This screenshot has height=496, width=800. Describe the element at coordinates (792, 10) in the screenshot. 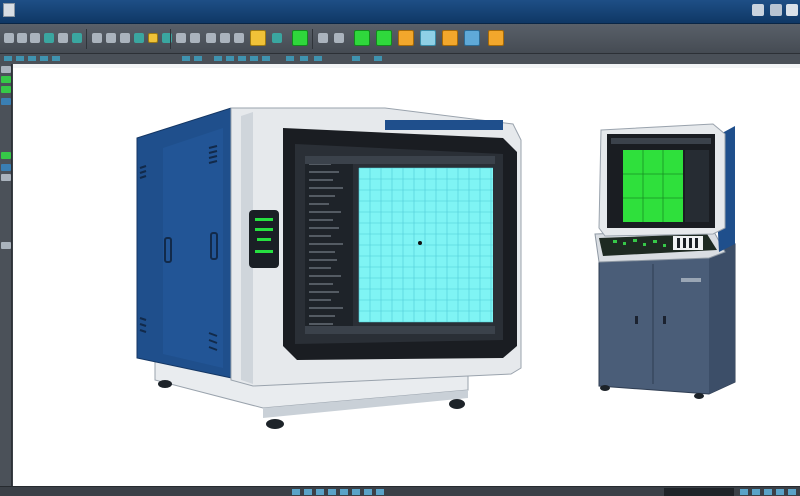

I see `close-button` at that location.